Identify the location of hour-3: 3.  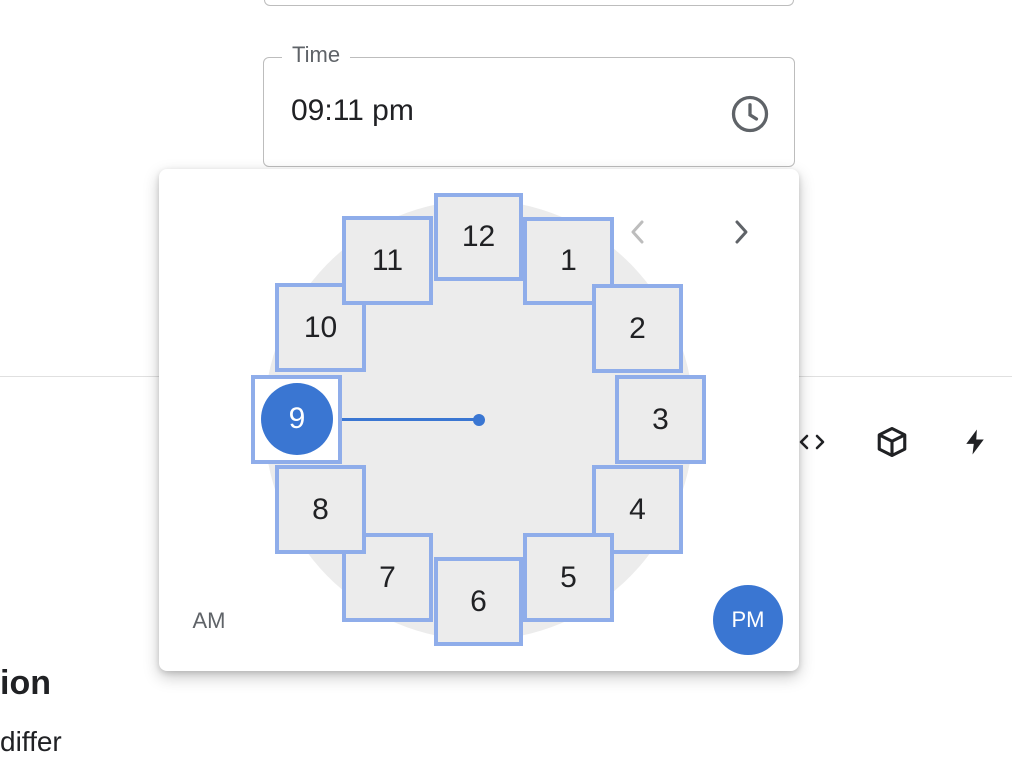
(660, 419).